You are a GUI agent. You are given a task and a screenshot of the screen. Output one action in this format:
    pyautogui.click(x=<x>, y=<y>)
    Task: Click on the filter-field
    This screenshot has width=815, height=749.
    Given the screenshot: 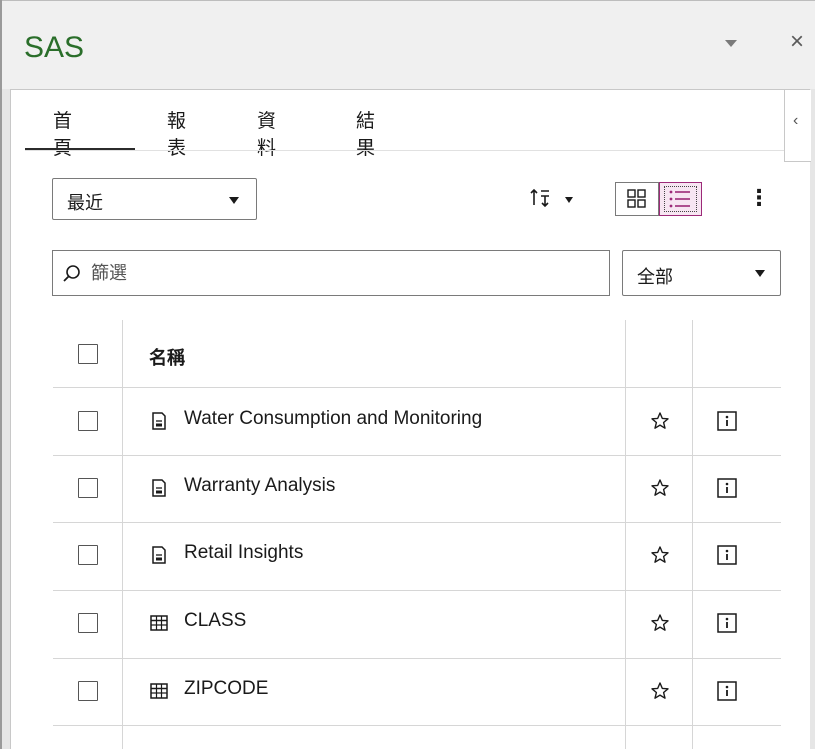 What is the action you would take?
    pyautogui.click(x=331, y=273)
    